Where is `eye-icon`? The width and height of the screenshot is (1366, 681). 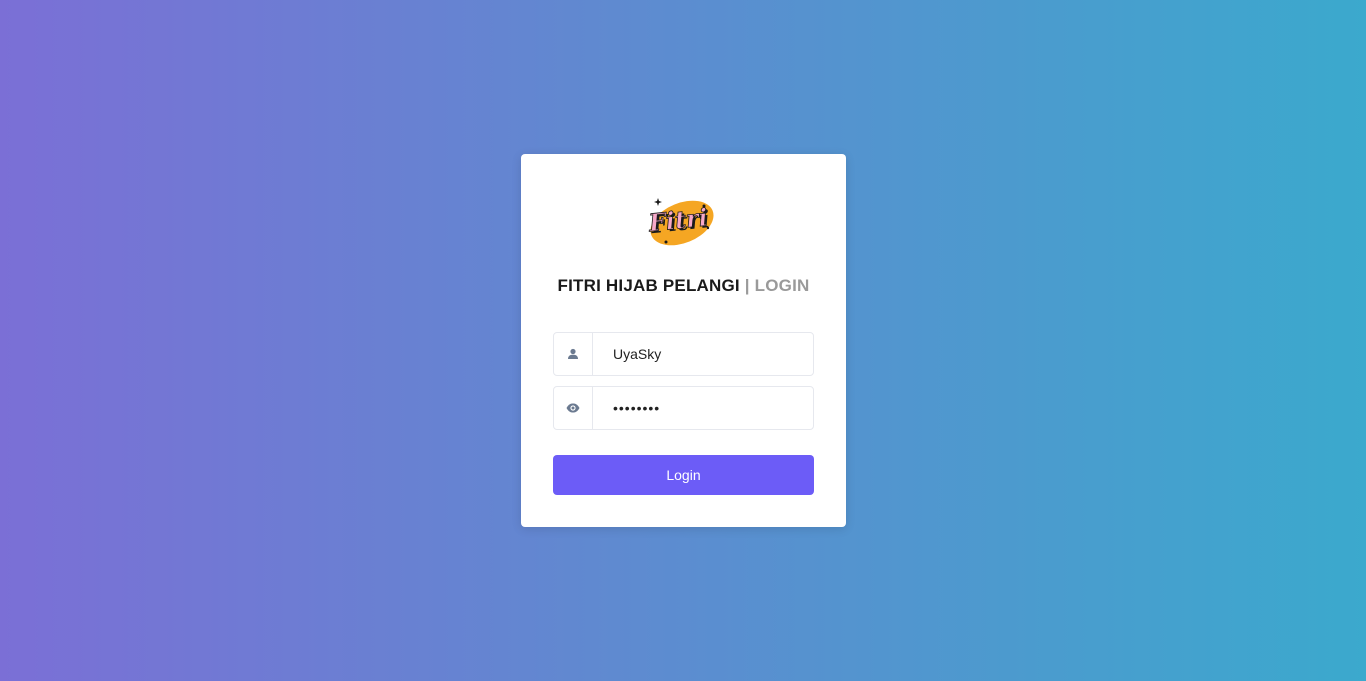 eye-icon is located at coordinates (573, 408).